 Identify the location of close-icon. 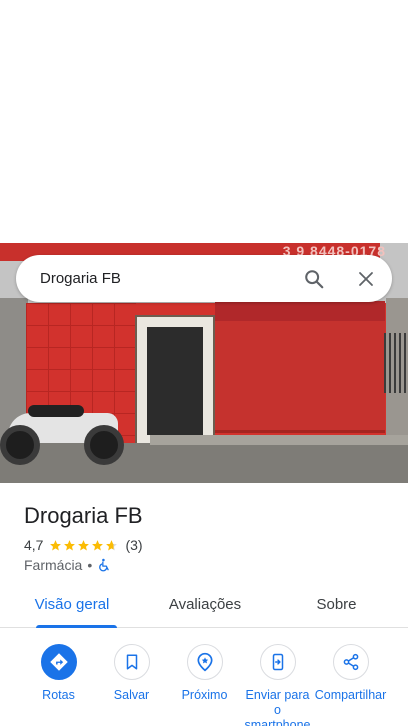
(366, 278).